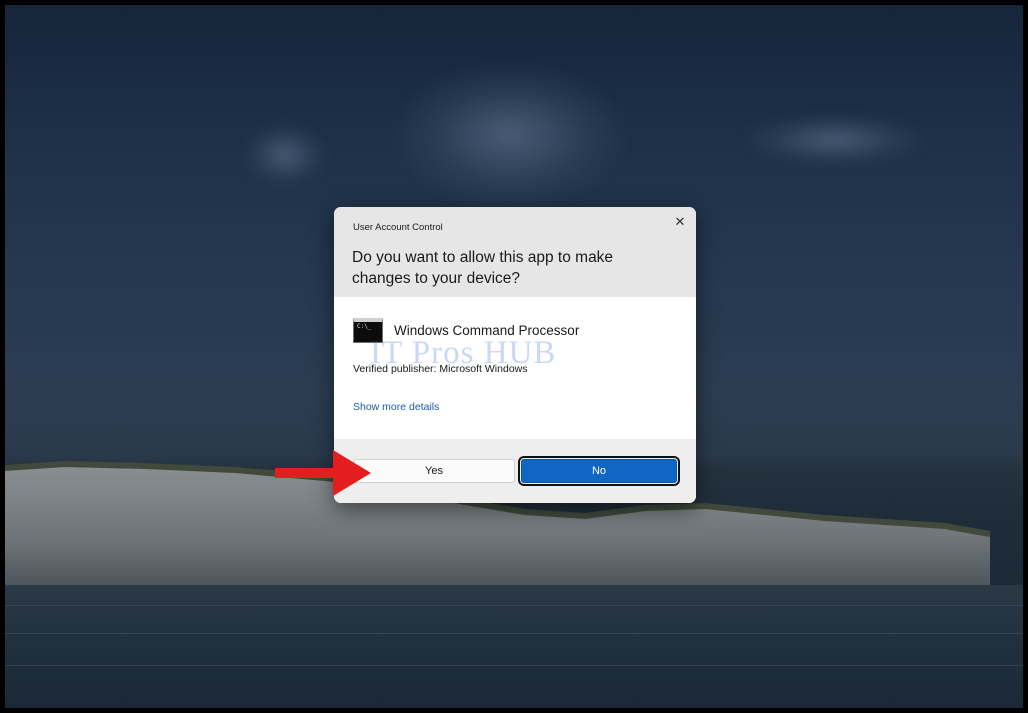  Describe the element at coordinates (440, 369) in the screenshot. I see `verified-publisher: Verified publisher: Microsoft Windows` at that location.